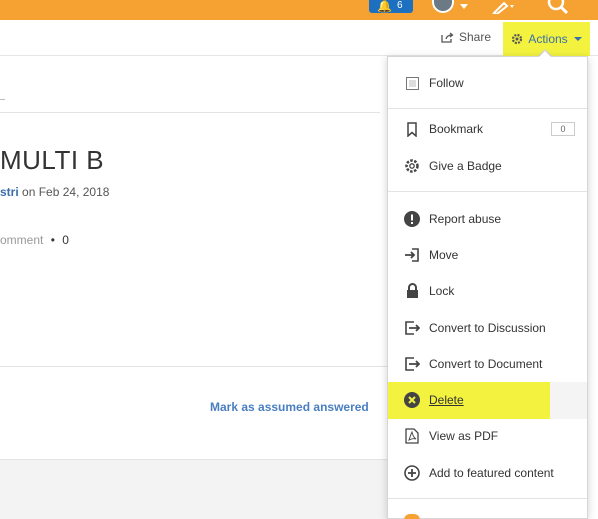  What do you see at coordinates (465, 219) in the screenshot?
I see `menu-item-label: Report abuse` at bounding box center [465, 219].